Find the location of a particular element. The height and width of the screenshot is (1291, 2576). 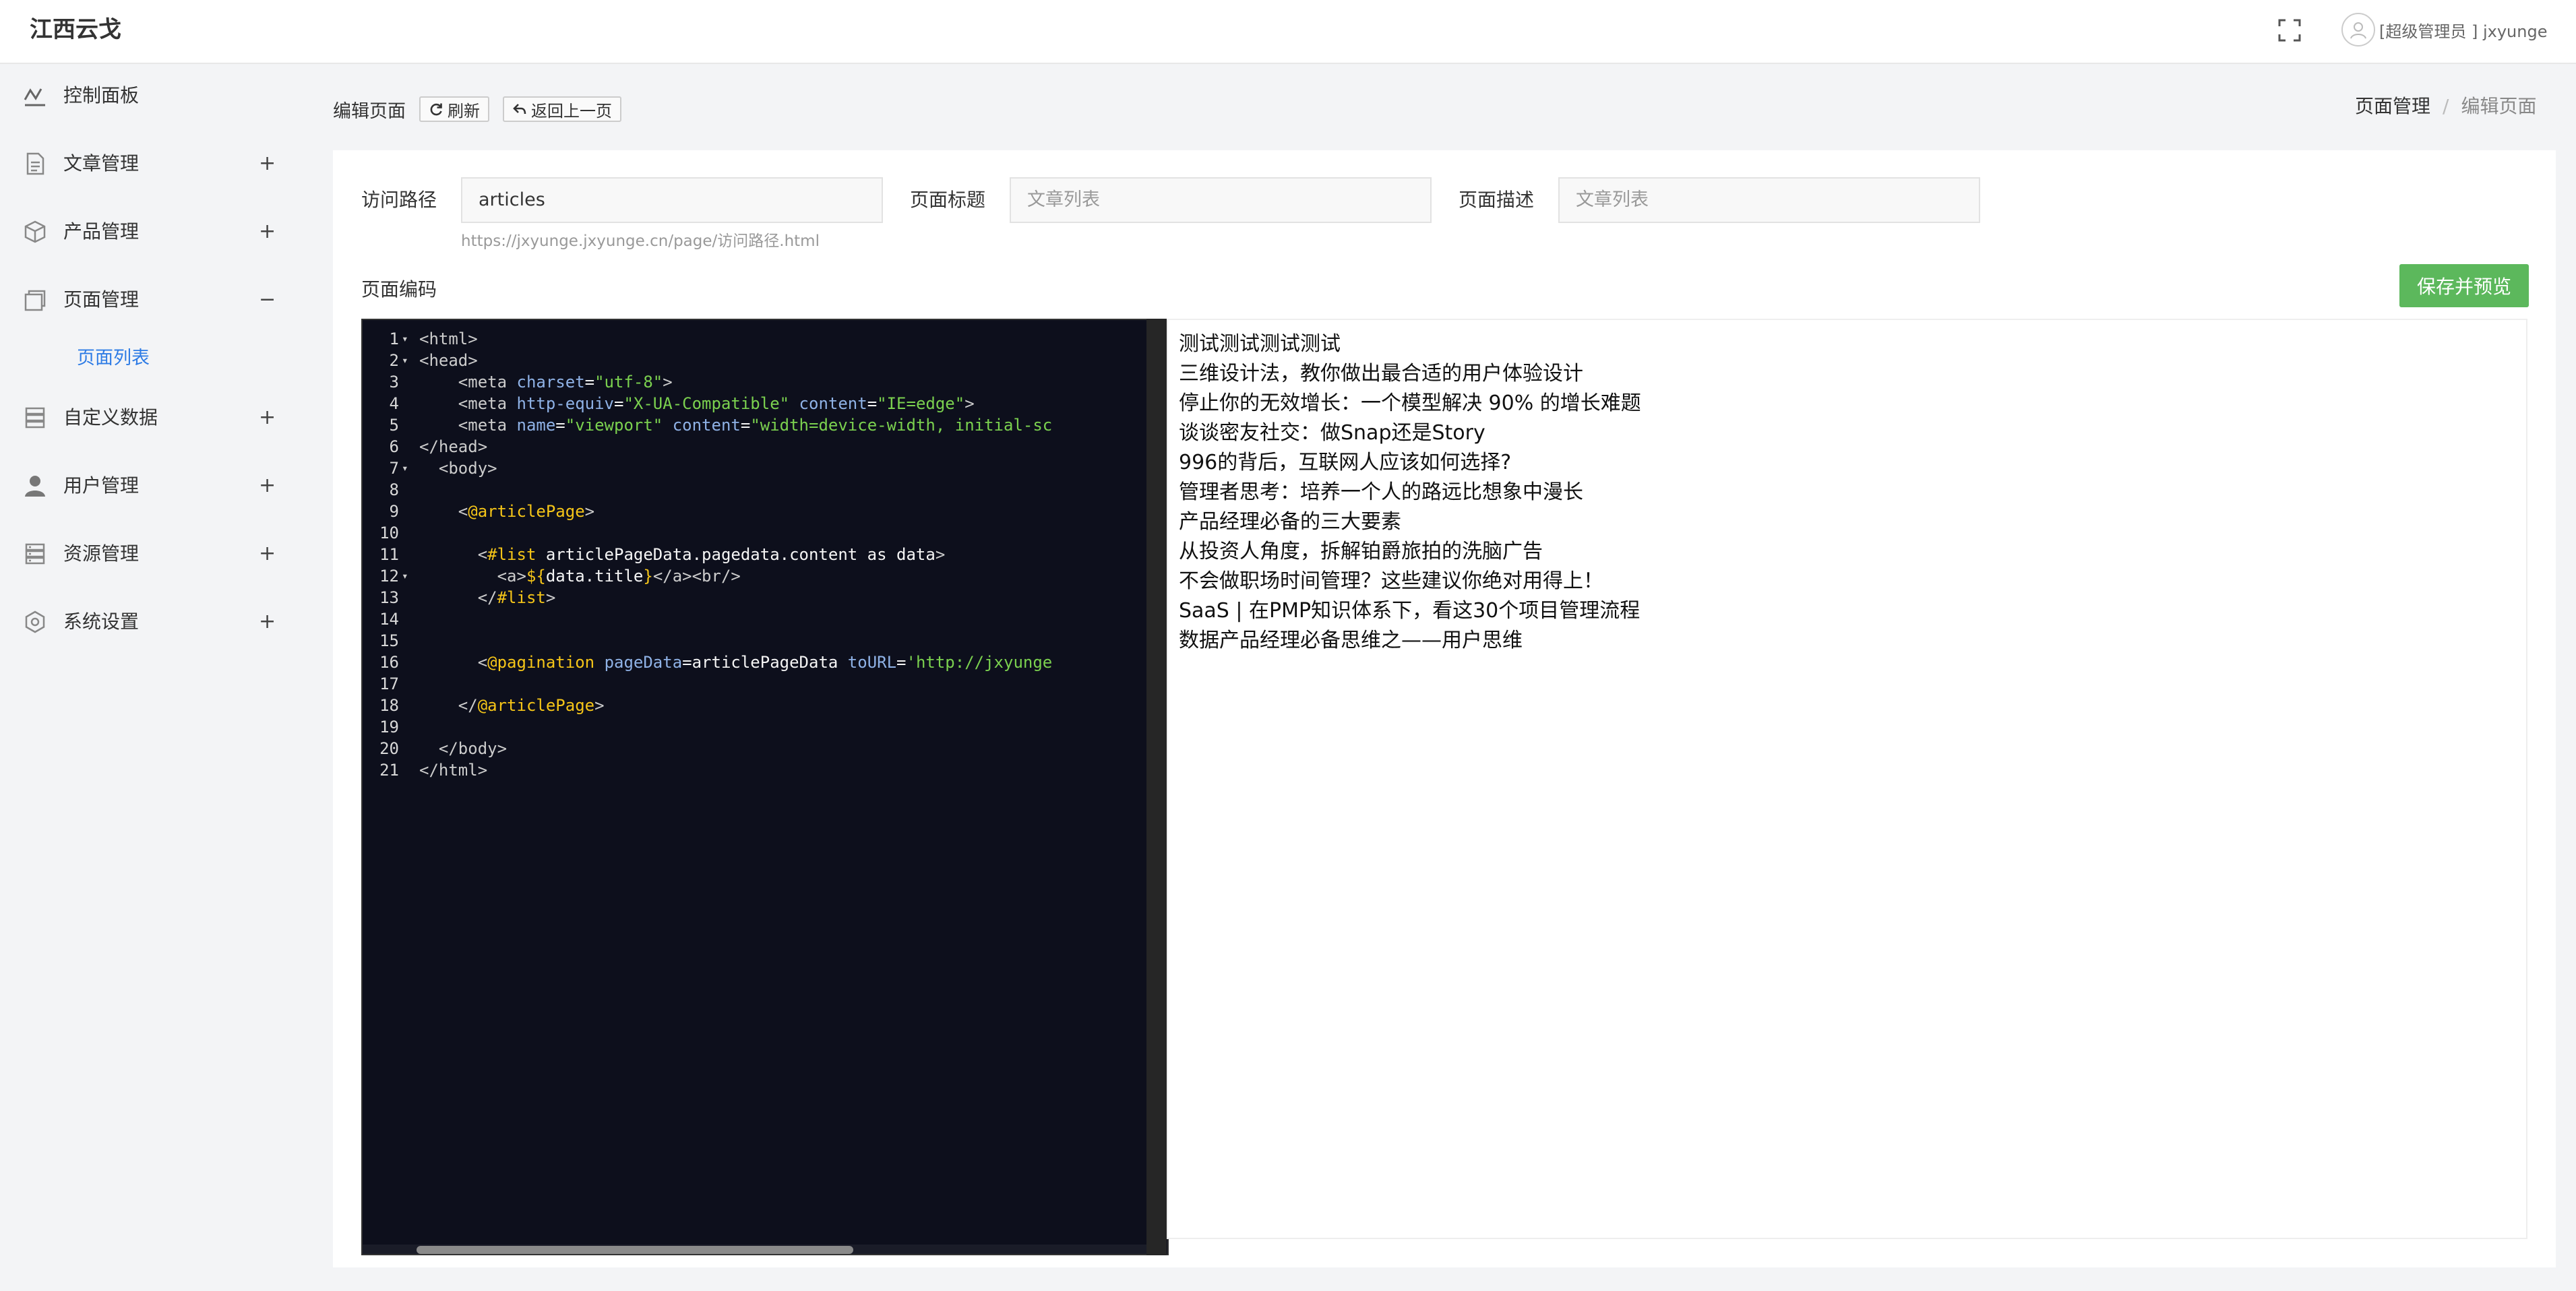

code-text: <html> is located at coordinates (449, 338).